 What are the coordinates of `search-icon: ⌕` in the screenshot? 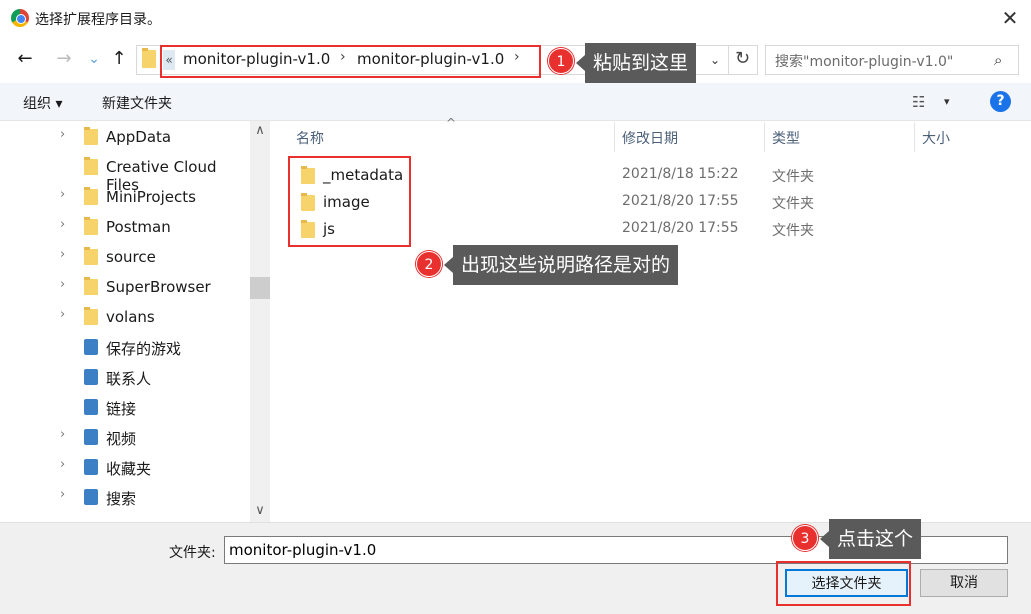 It's located at (998, 60).